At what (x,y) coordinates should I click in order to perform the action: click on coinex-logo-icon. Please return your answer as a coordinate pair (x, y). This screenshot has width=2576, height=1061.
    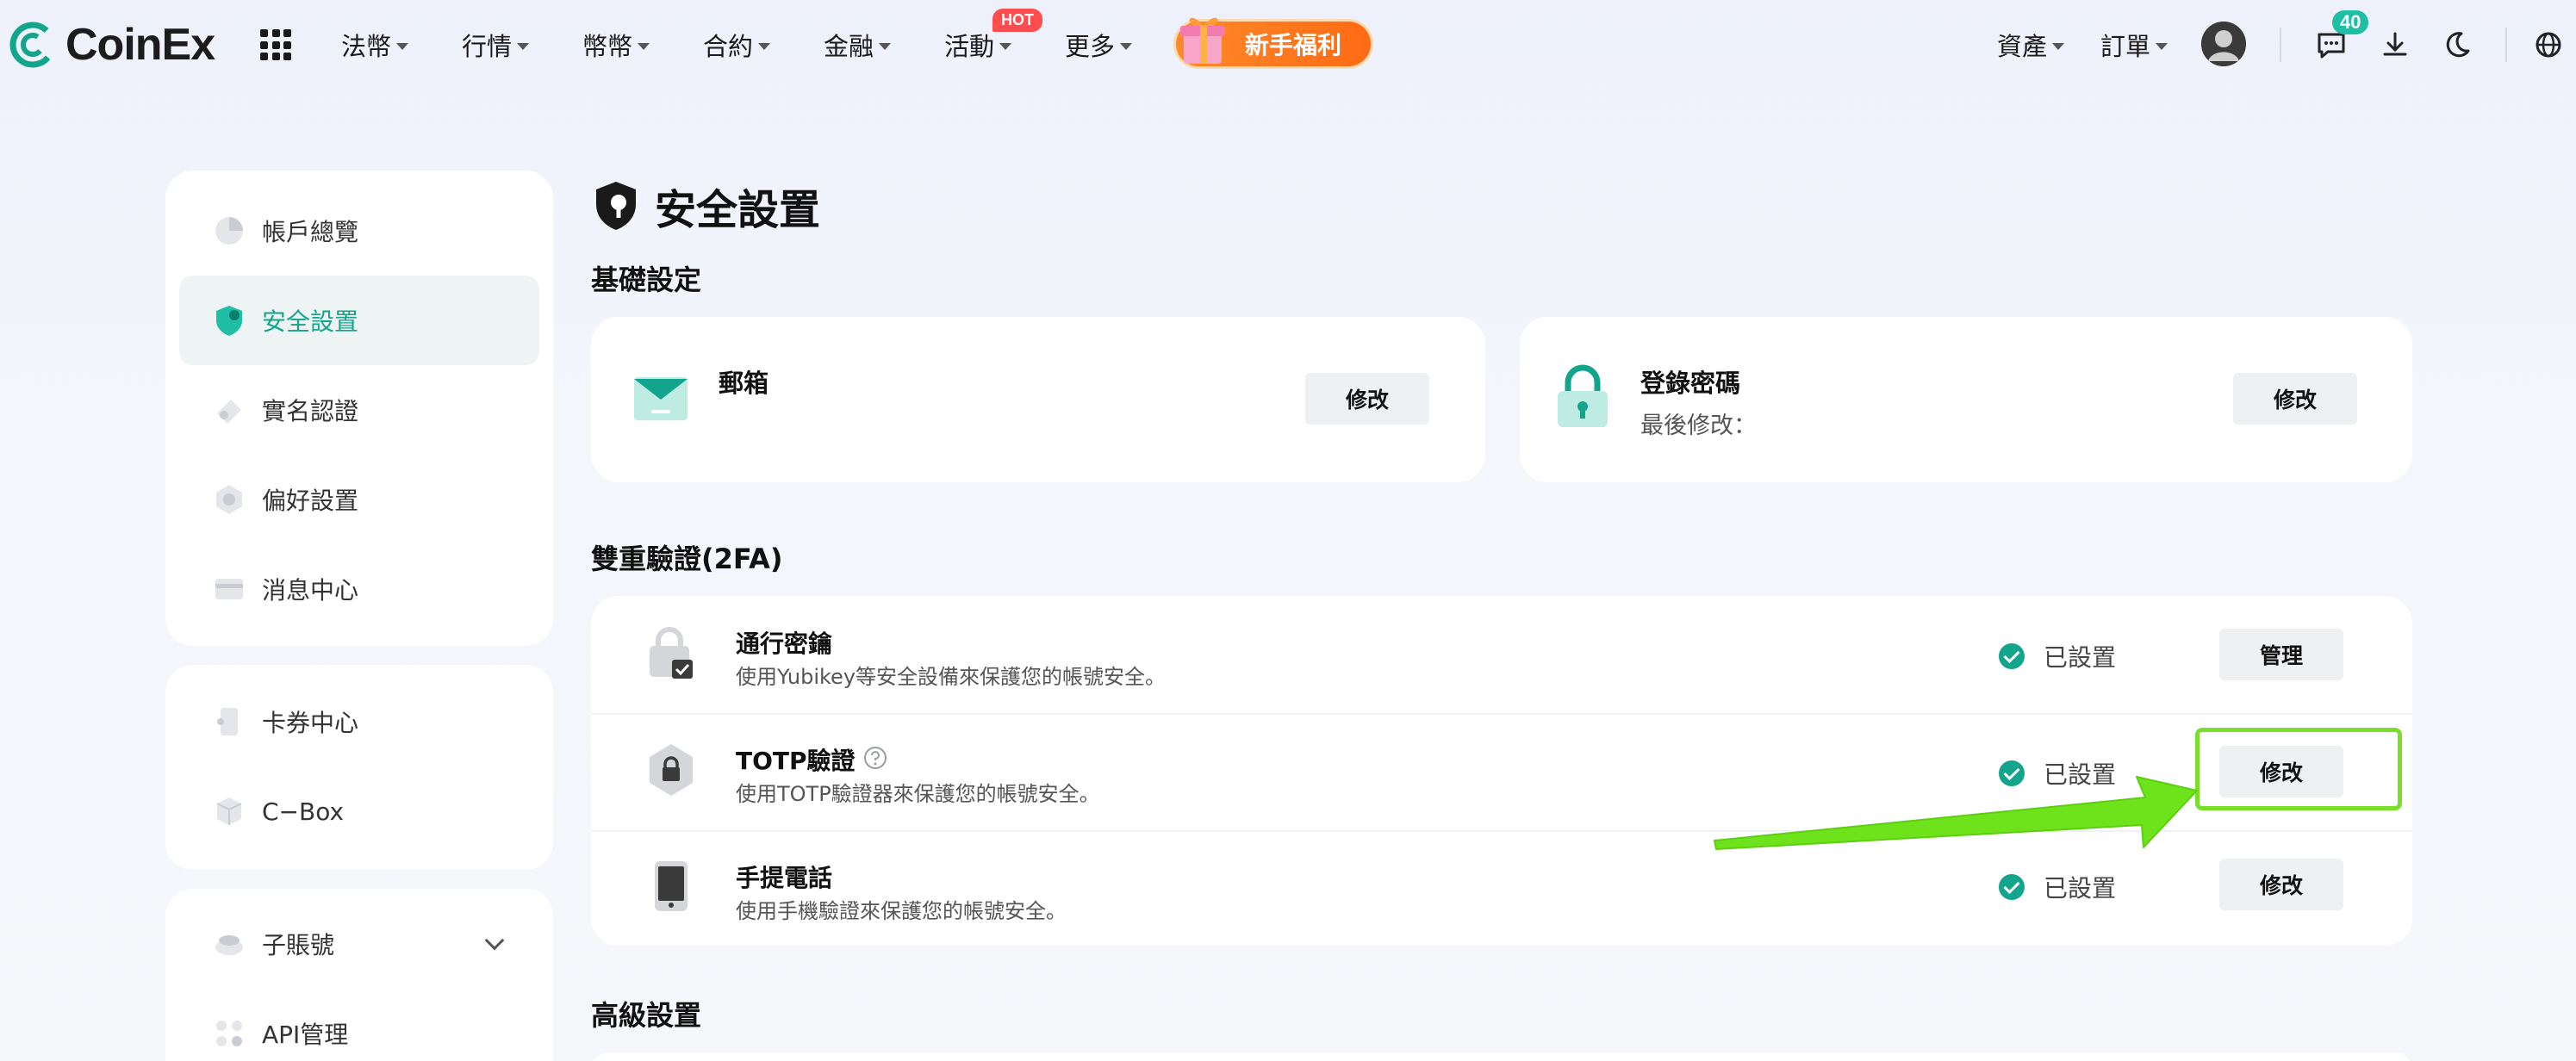
    Looking at the image, I should click on (33, 45).